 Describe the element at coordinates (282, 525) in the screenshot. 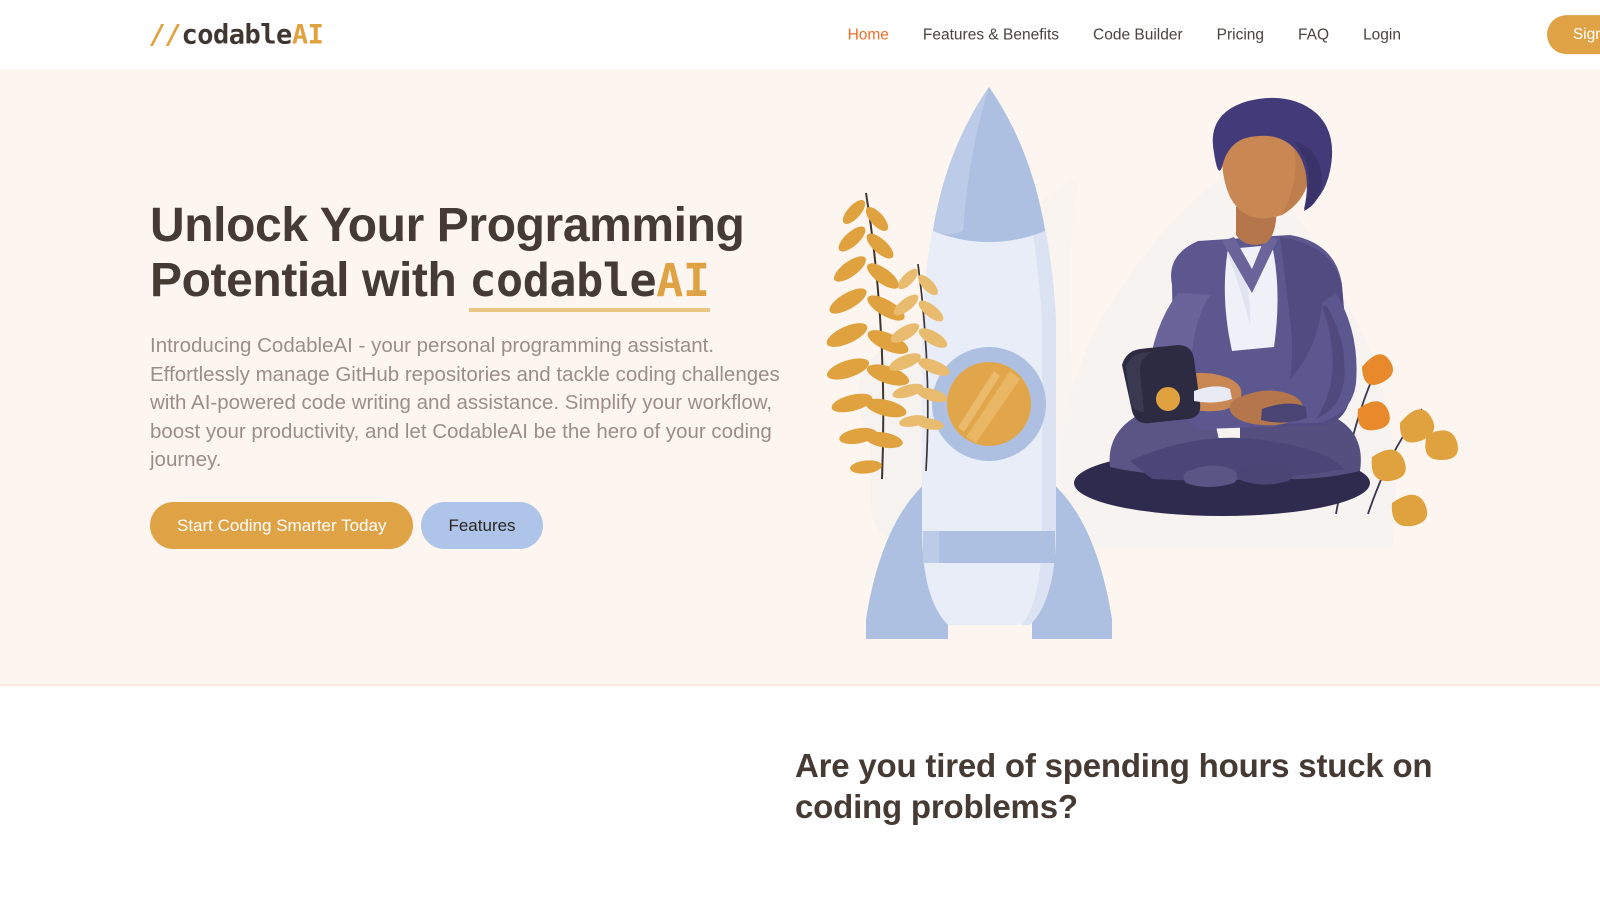

I see `start-coding-button: Start Coding Smarter Today` at that location.